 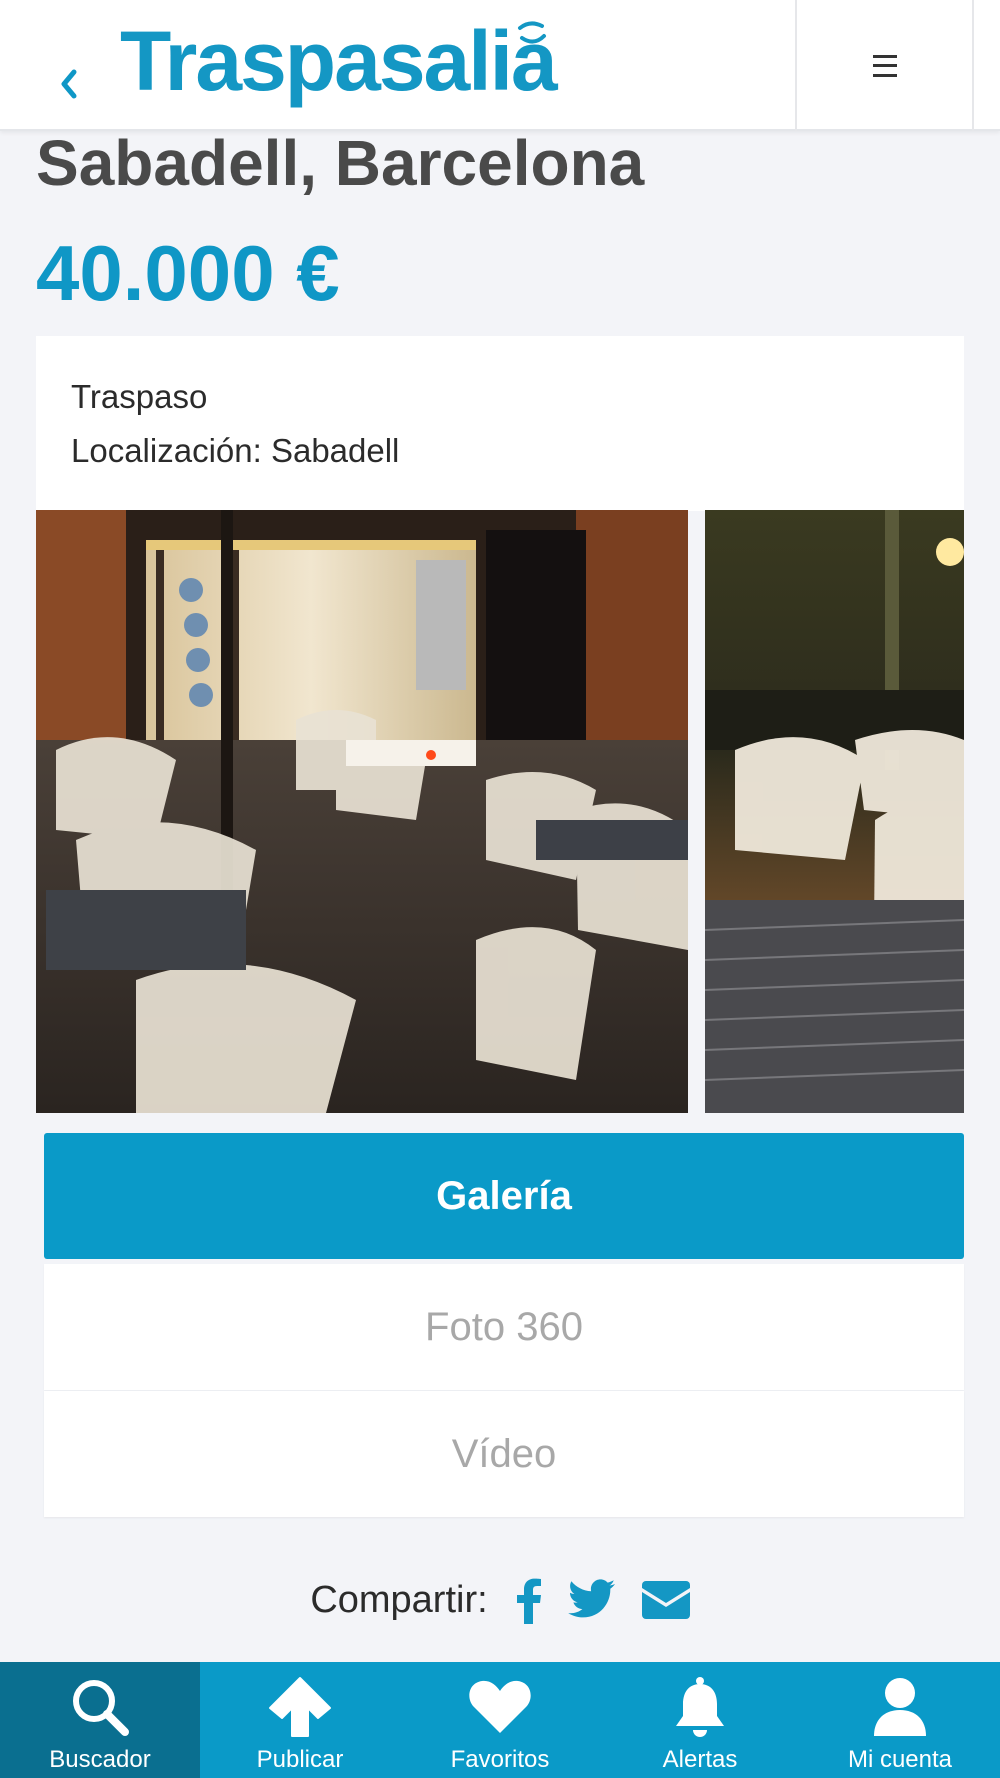 What do you see at coordinates (500, 1759) in the screenshot?
I see `nav-label: Favoritos` at bounding box center [500, 1759].